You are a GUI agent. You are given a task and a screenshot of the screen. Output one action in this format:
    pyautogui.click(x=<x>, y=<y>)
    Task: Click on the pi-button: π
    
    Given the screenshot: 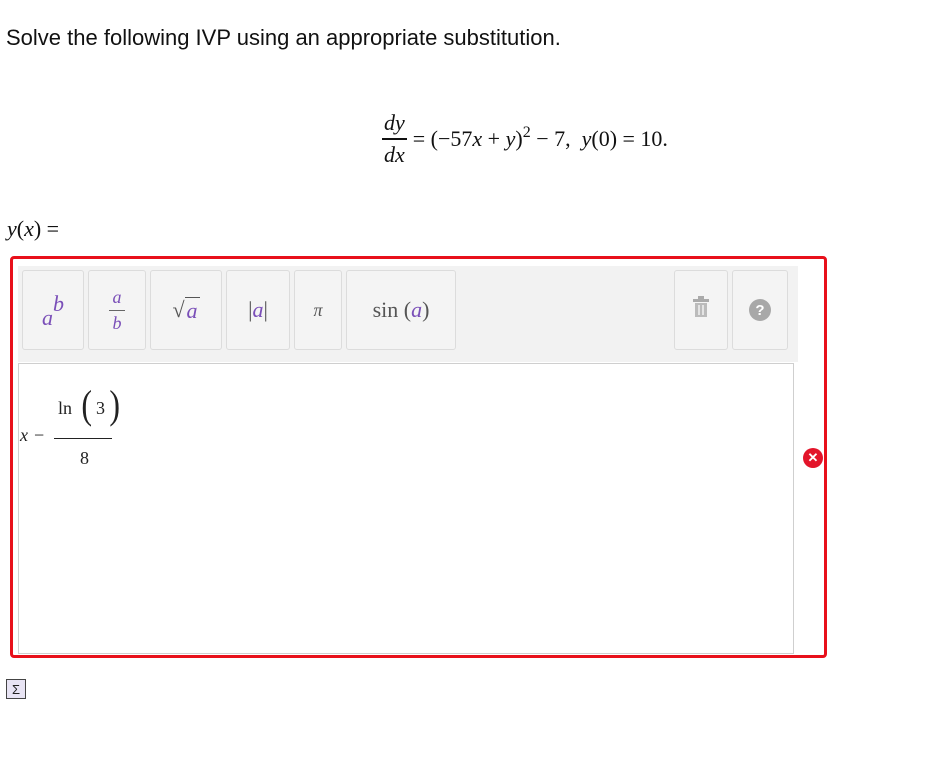 What is the action you would take?
    pyautogui.click(x=318, y=310)
    